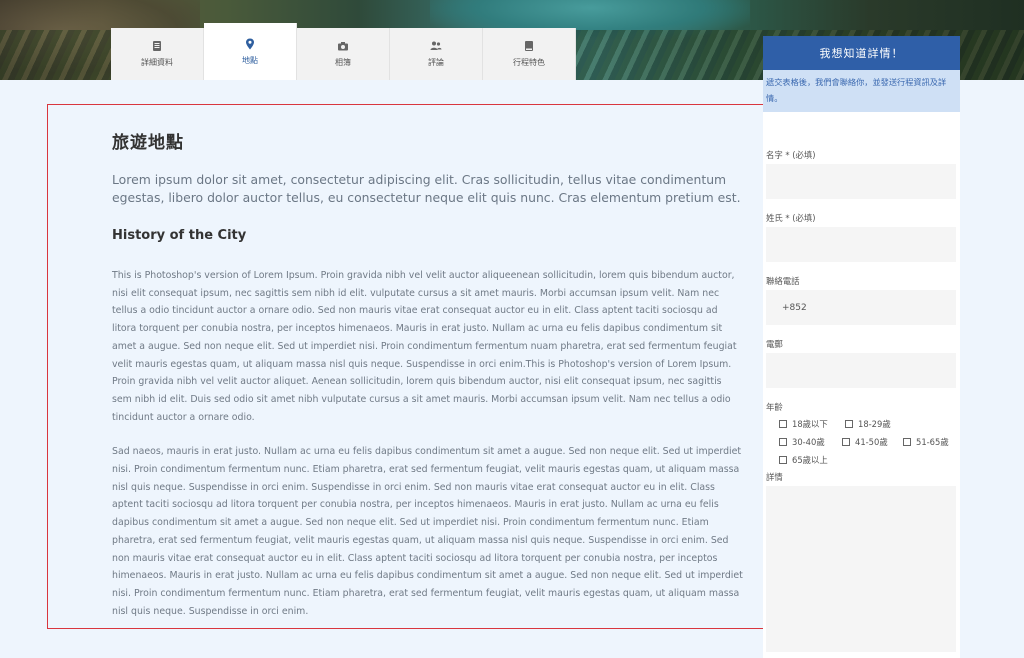  Describe the element at coordinates (774, 477) in the screenshot. I see `details-label: 詳情` at that location.